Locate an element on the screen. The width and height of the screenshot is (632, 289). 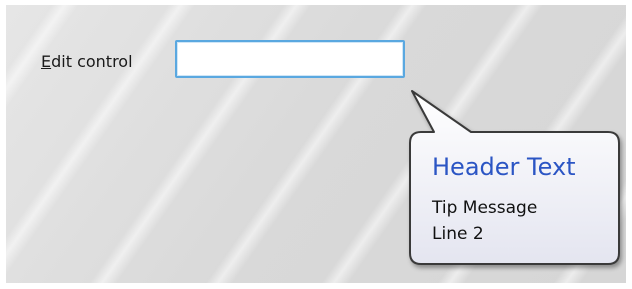
edit-control-label: Edit control is located at coordinates (87, 61).